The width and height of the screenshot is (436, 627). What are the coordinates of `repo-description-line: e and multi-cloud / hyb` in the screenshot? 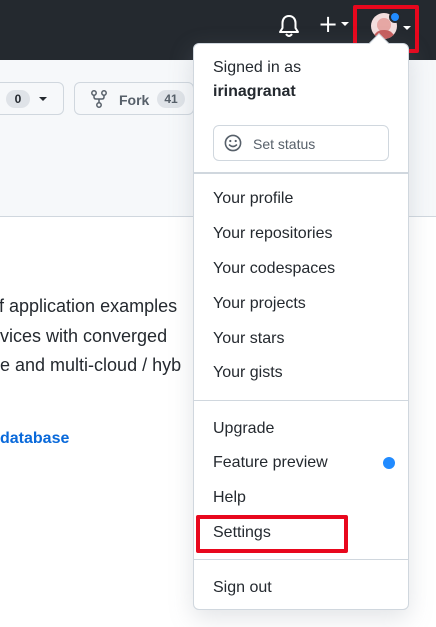 It's located at (91, 365).